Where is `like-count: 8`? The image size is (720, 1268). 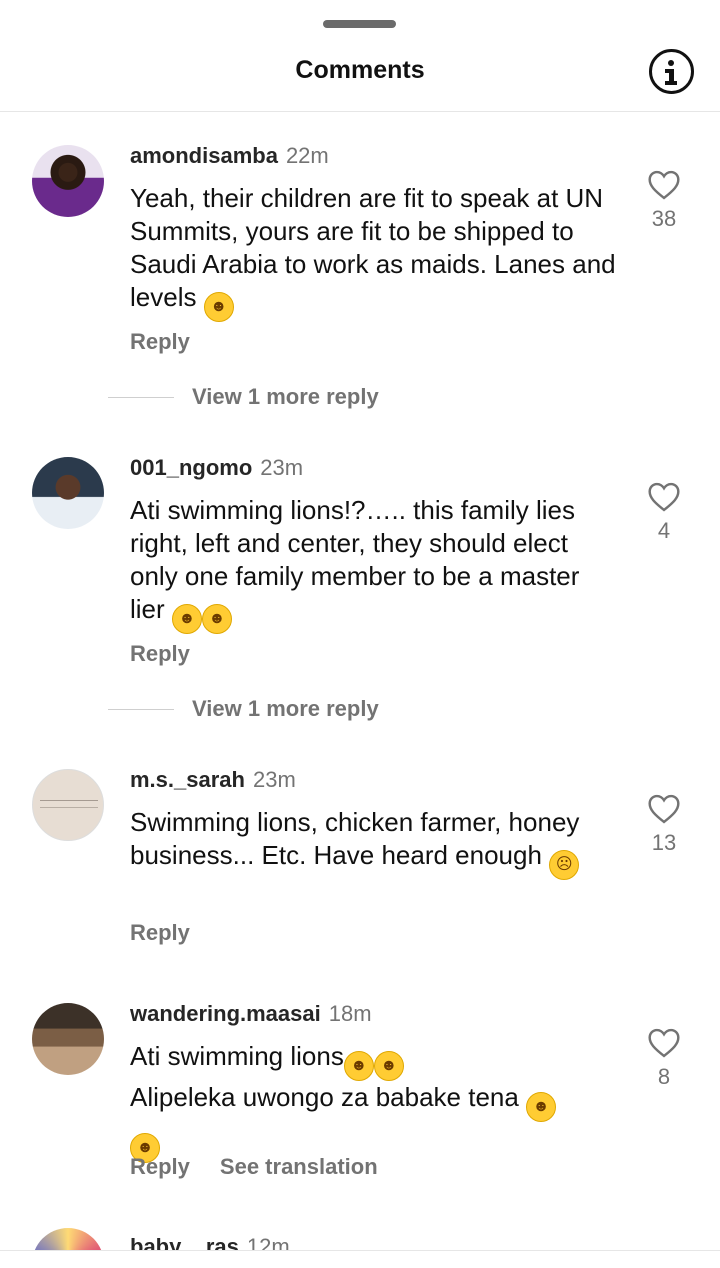
like-count: 8 is located at coordinates (664, 1076).